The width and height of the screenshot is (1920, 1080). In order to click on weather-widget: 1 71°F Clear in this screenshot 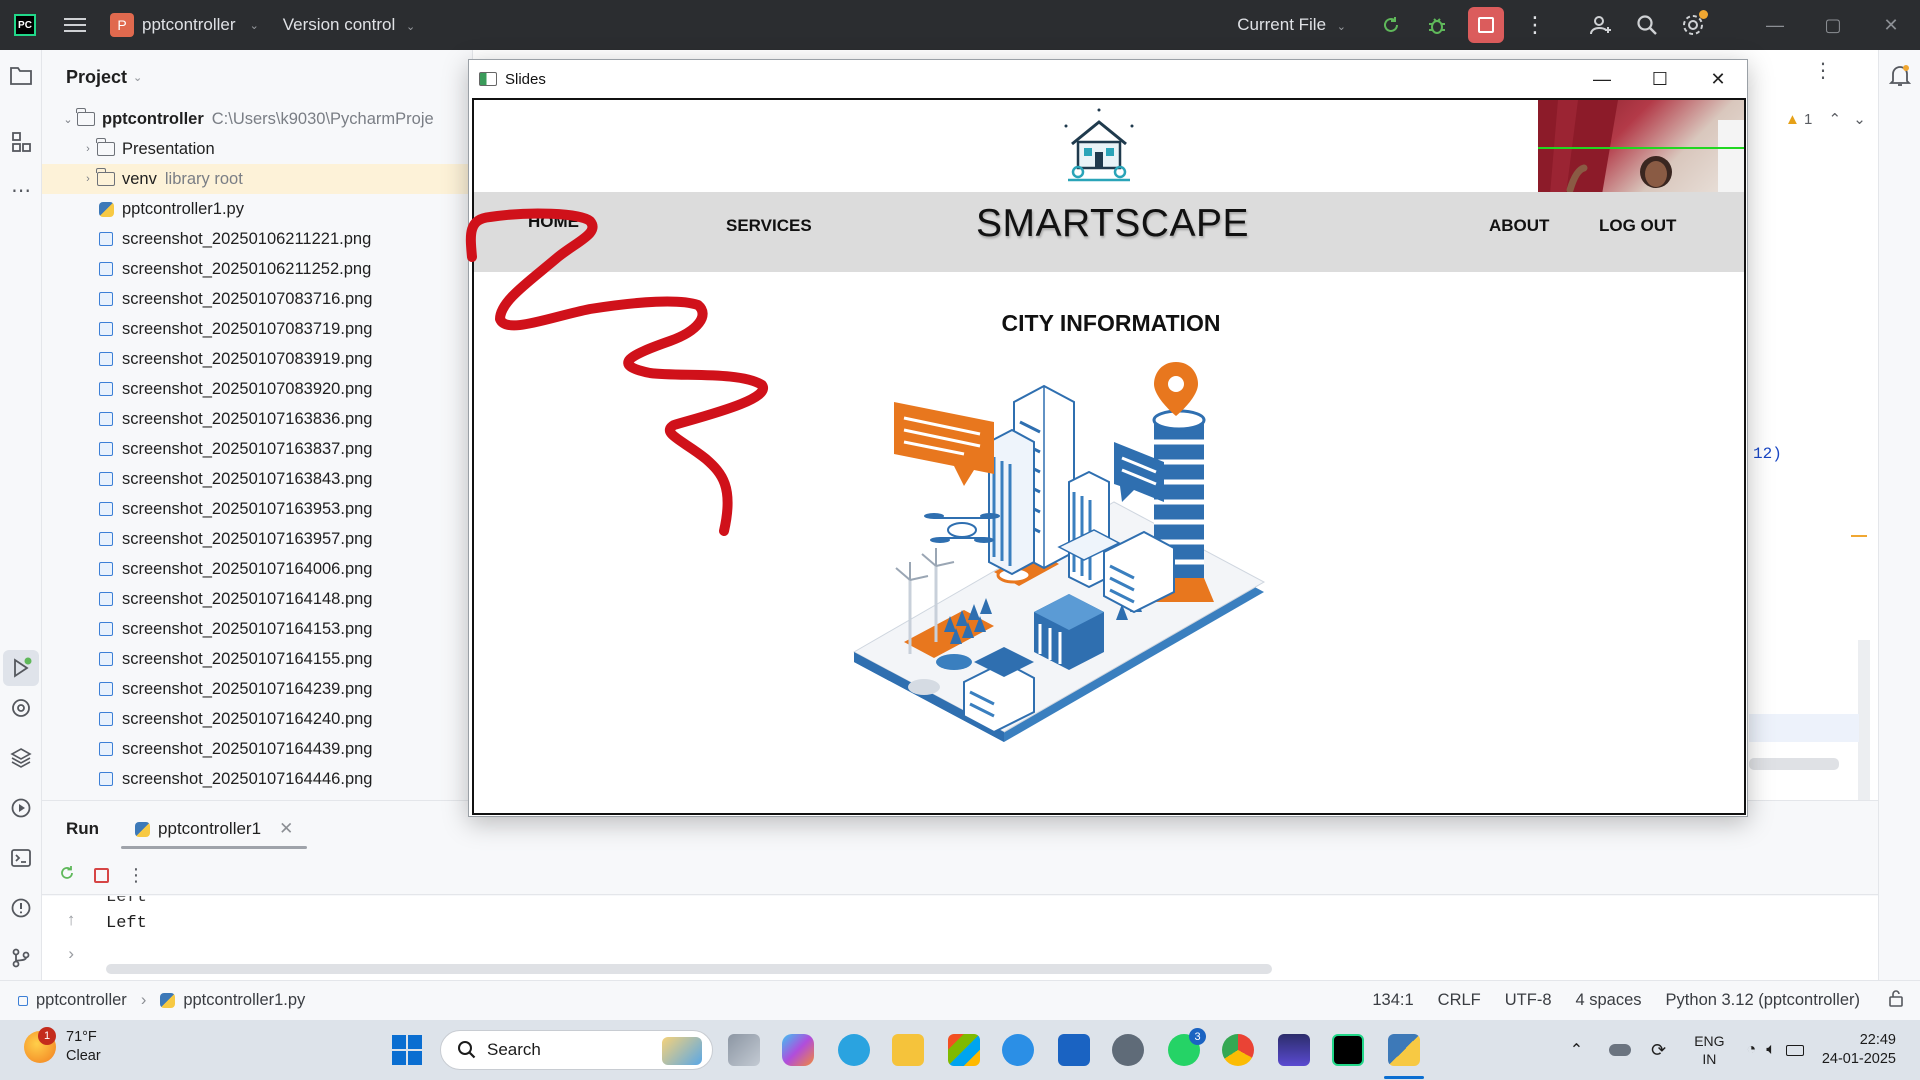, I will do `click(62, 1046)`.